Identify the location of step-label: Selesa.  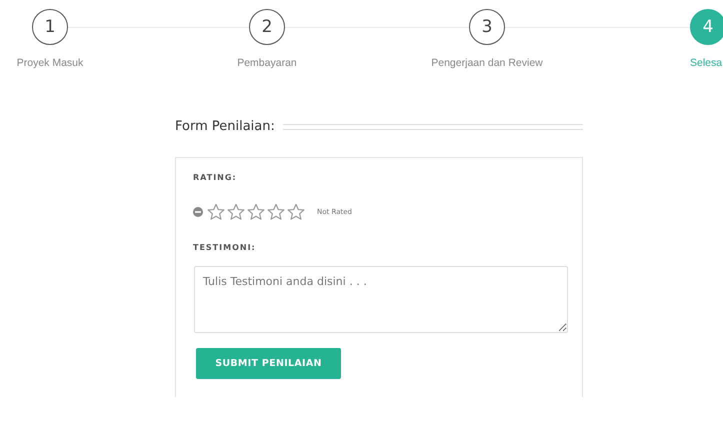
(706, 63).